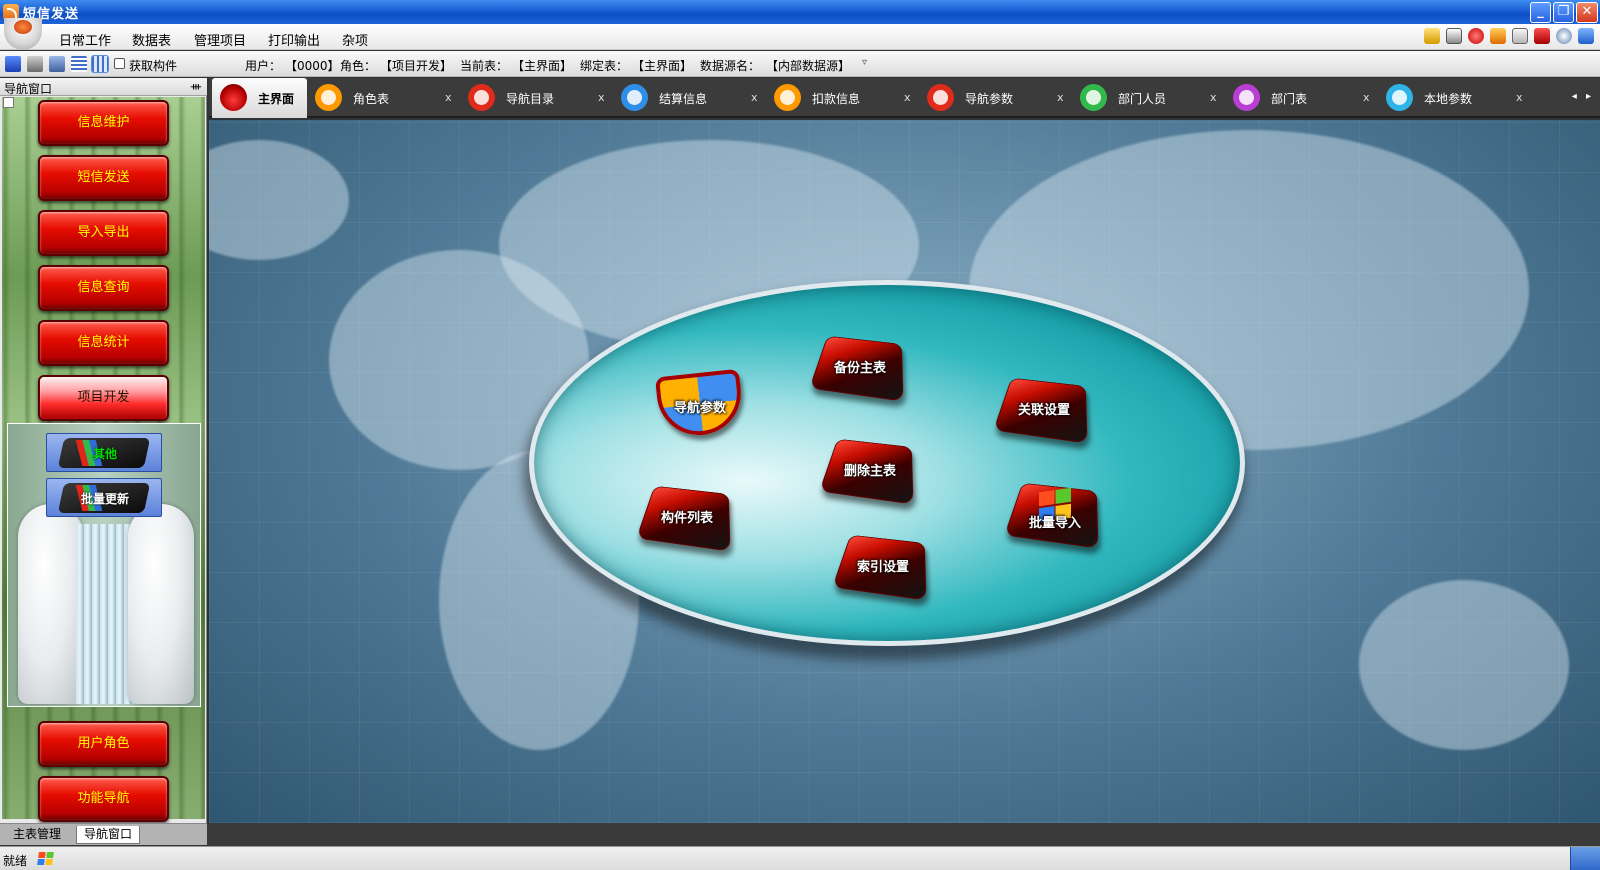 This screenshot has width=1600, height=870. I want to click on tab-label: 导航参数, so click(989, 98).